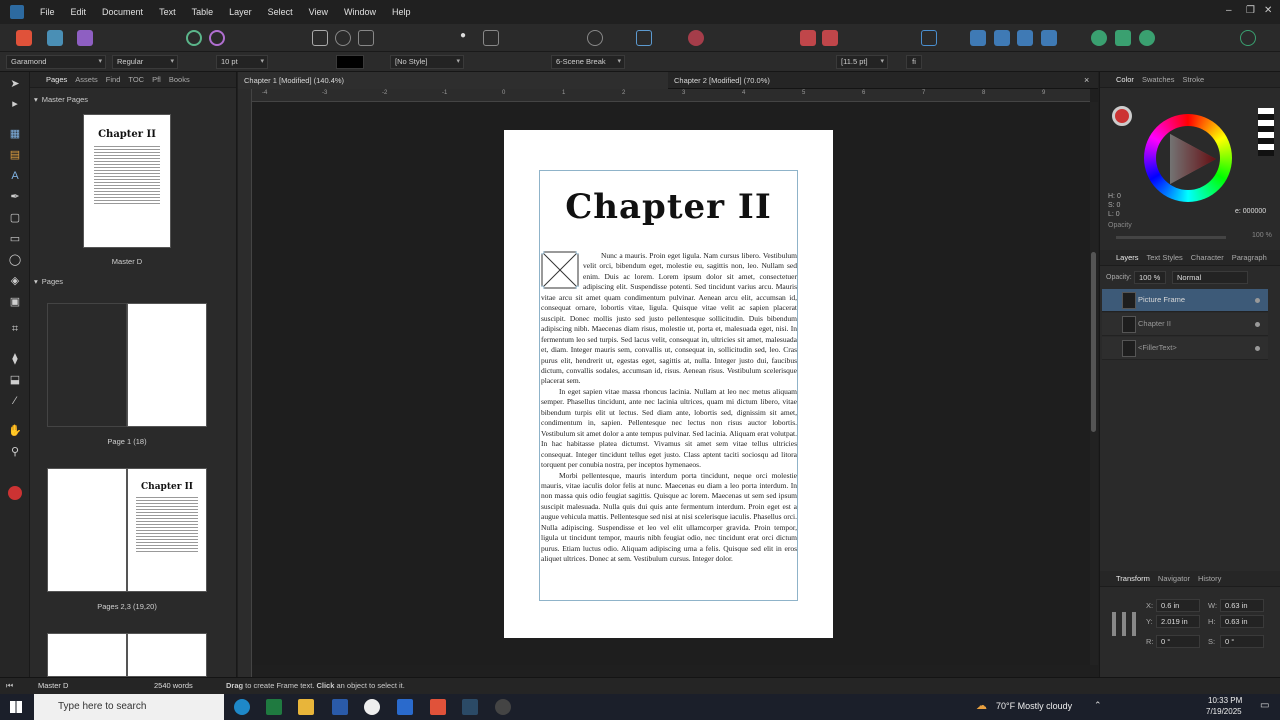 The height and width of the screenshot is (720, 1280). Describe the element at coordinates (306, 707) in the screenshot. I see `file-explorer-icon` at that location.